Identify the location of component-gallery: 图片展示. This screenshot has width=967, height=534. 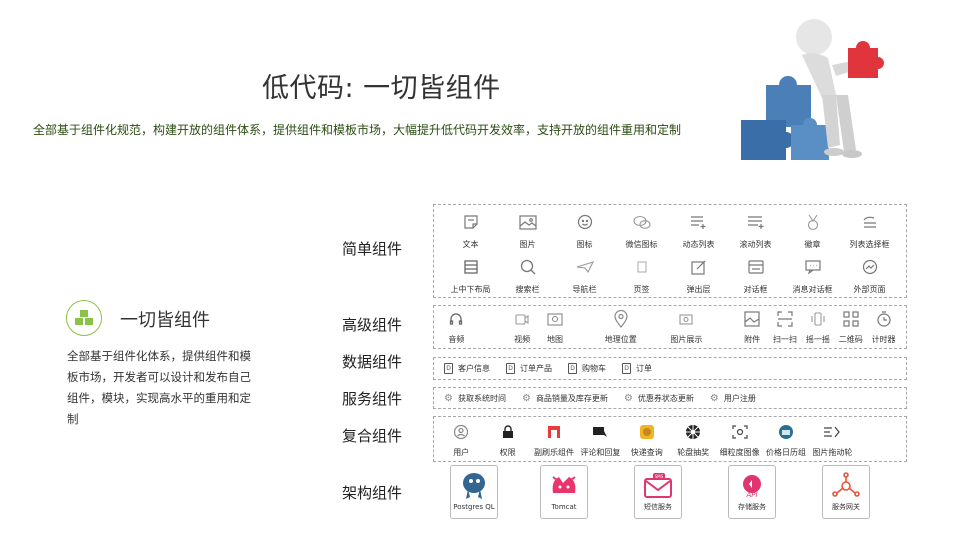
(686, 326).